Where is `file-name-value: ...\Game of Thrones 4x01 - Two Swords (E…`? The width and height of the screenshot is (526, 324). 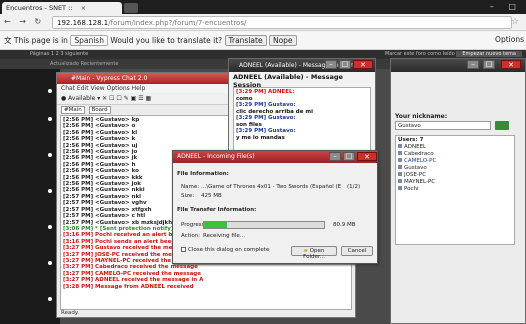
file-name-value: ...\Game of Thrones 4x01 - Two Swords (E… is located at coordinates (271, 187).